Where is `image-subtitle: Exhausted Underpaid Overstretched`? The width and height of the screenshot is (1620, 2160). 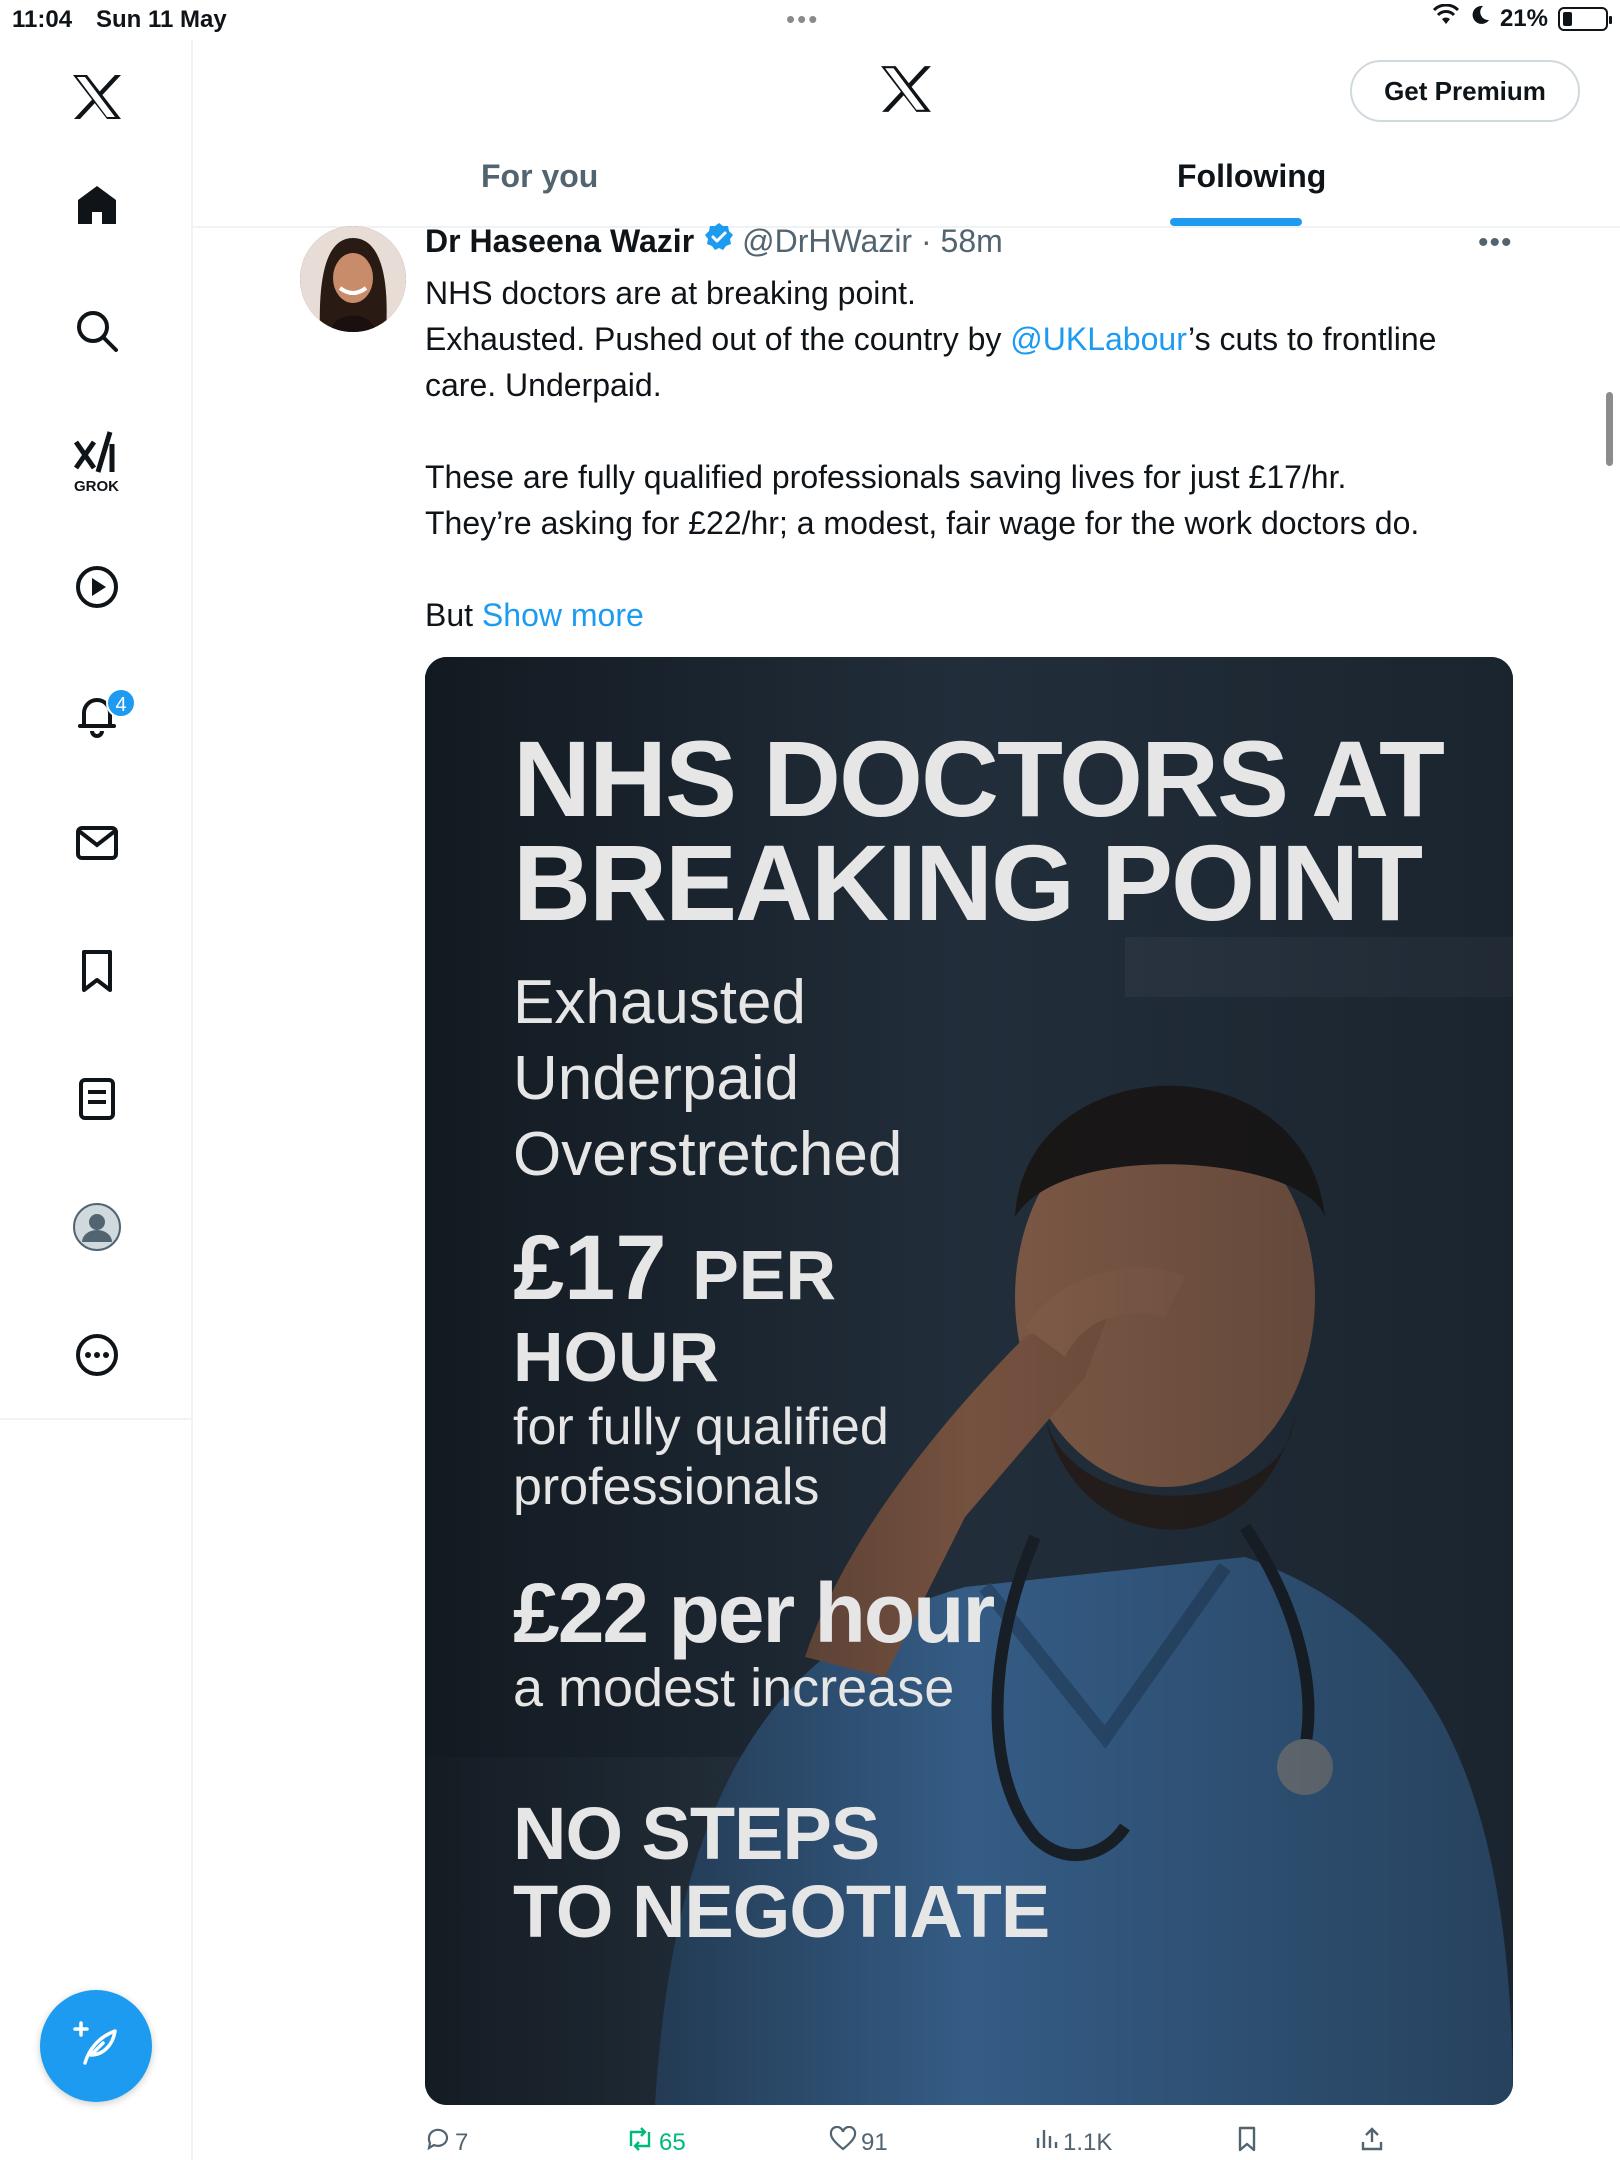
image-subtitle: Exhausted Underpaid Overstretched is located at coordinates (707, 1079).